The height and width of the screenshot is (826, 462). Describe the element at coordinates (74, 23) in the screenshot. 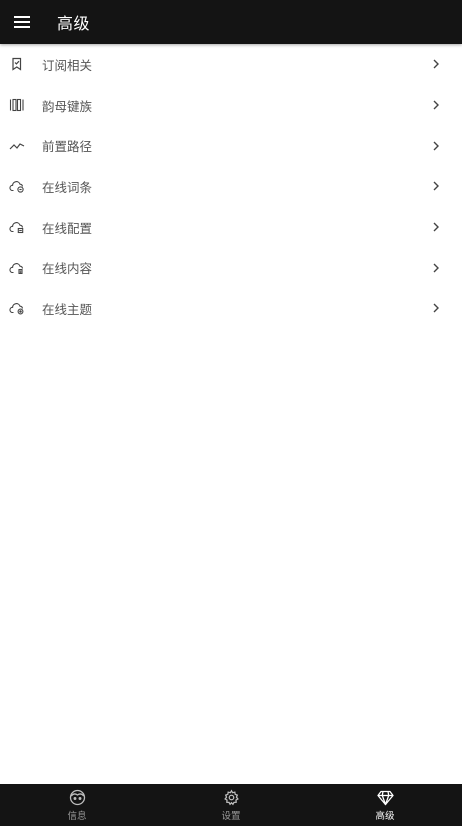

I see `page-title: 高级` at that location.